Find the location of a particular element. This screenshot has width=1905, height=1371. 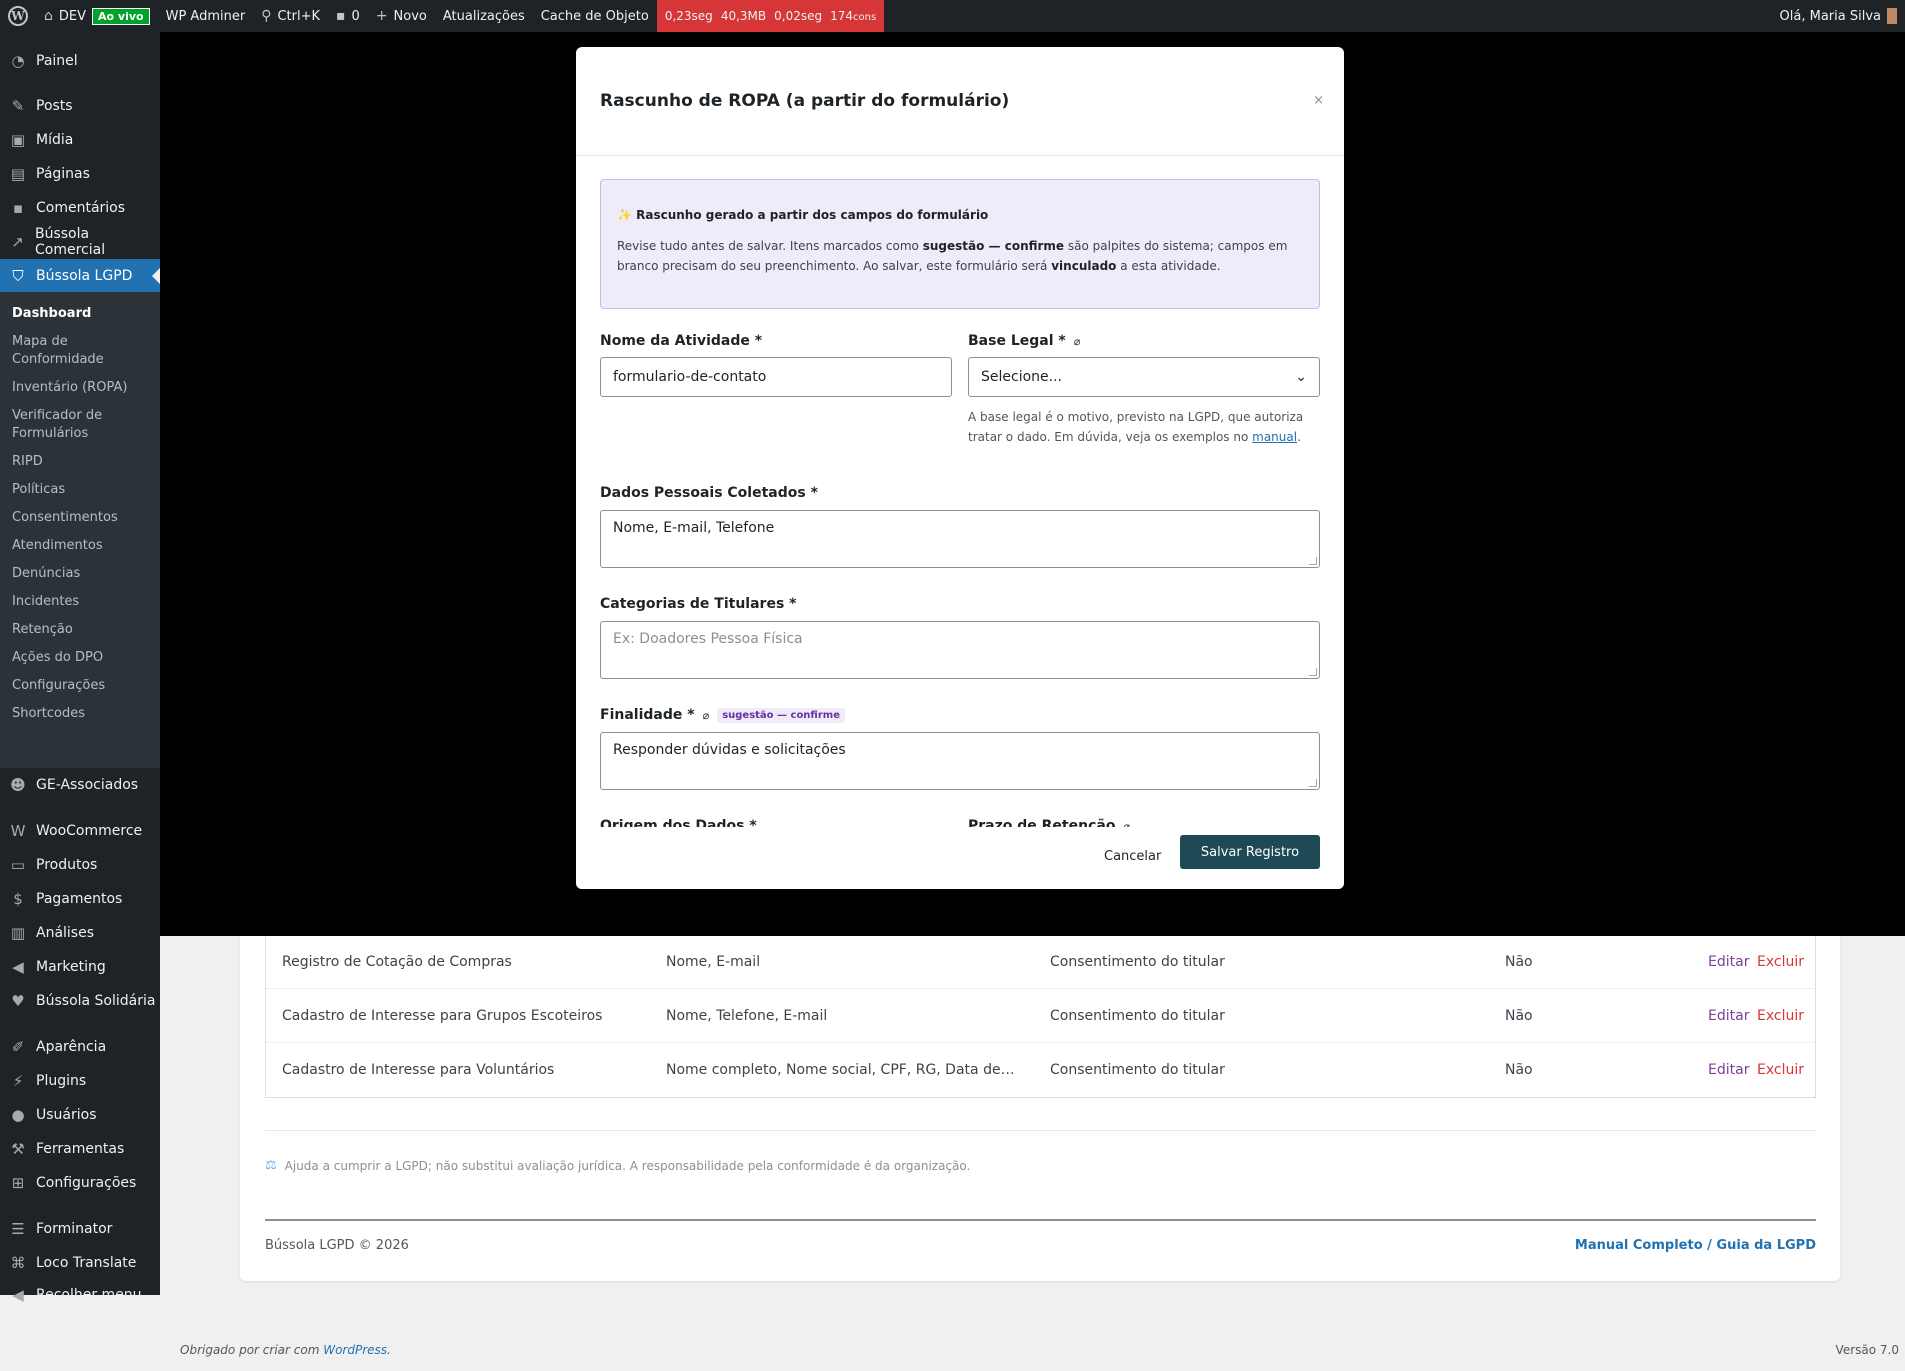

woocommerce-icon: W is located at coordinates (18, 831).